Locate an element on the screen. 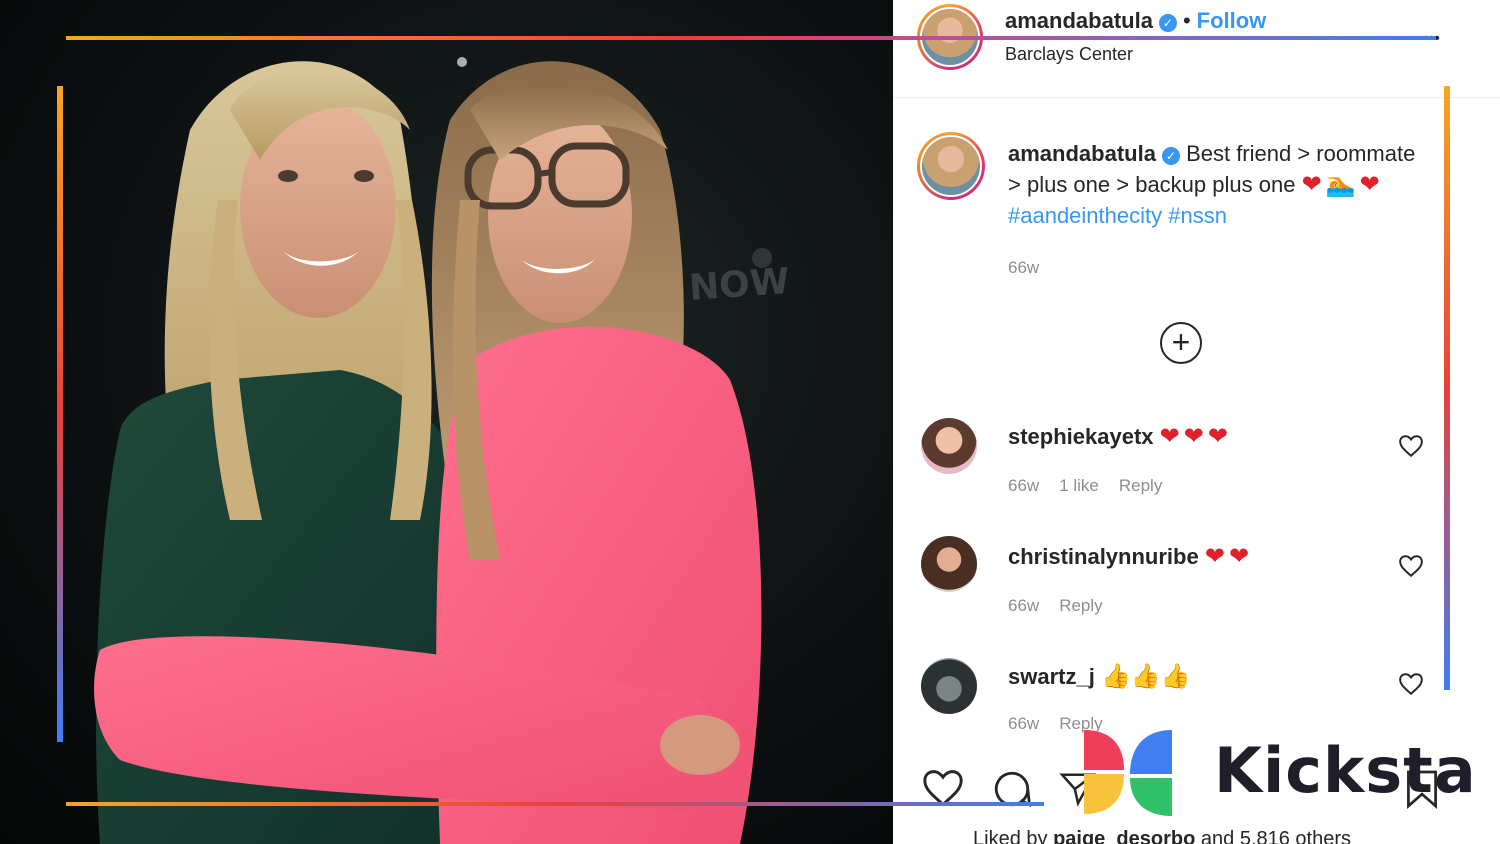 This screenshot has height=844, width=1500. liked-by-text: Liked by paige_desorbo and 5,816 others is located at coordinates (1162, 836).